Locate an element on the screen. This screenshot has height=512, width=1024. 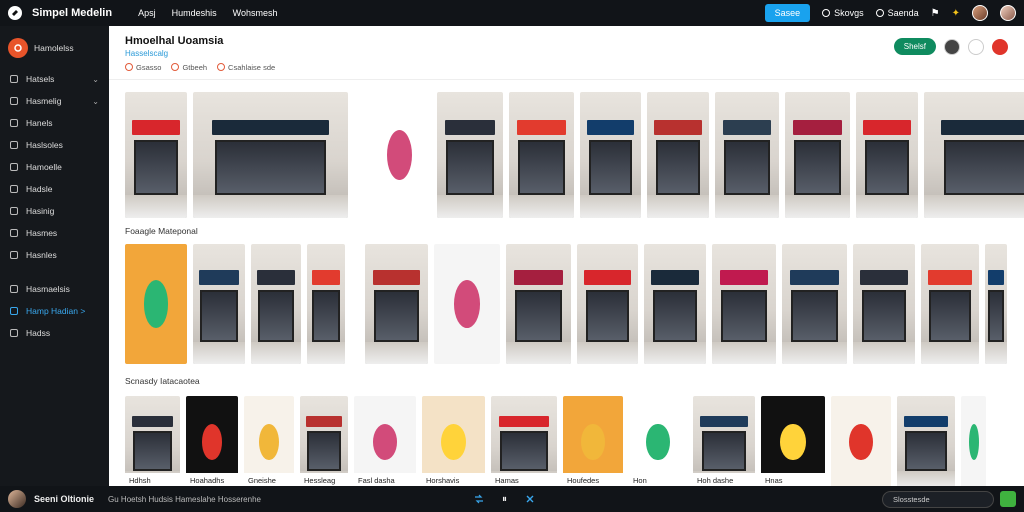
primary-button: Sasee is located at coordinates (787, 13).